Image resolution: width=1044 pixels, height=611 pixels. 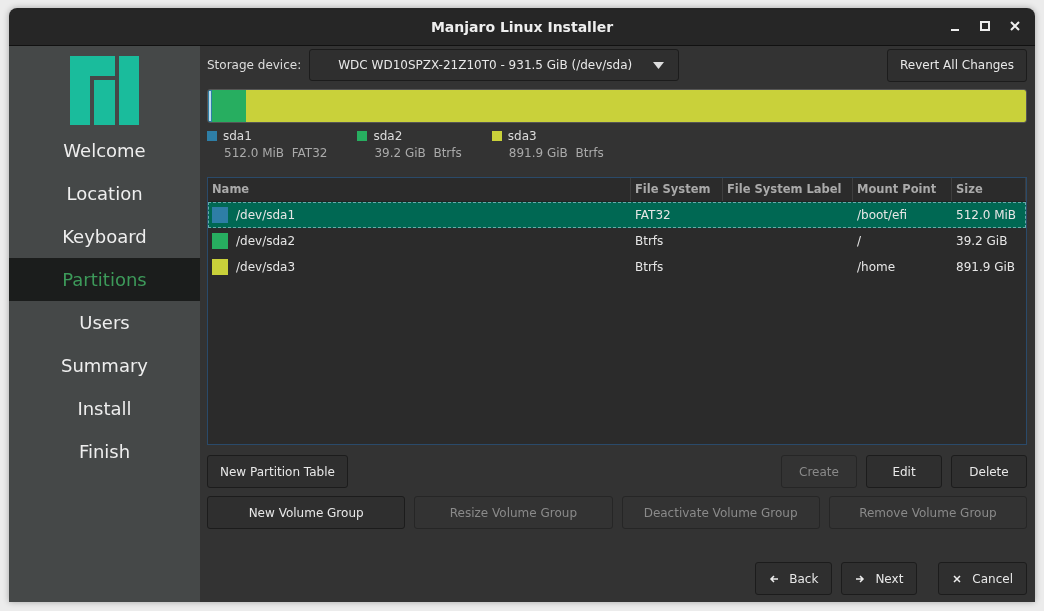 What do you see at coordinates (266, 241) in the screenshot?
I see `table-cell: /dev/sda2` at bounding box center [266, 241].